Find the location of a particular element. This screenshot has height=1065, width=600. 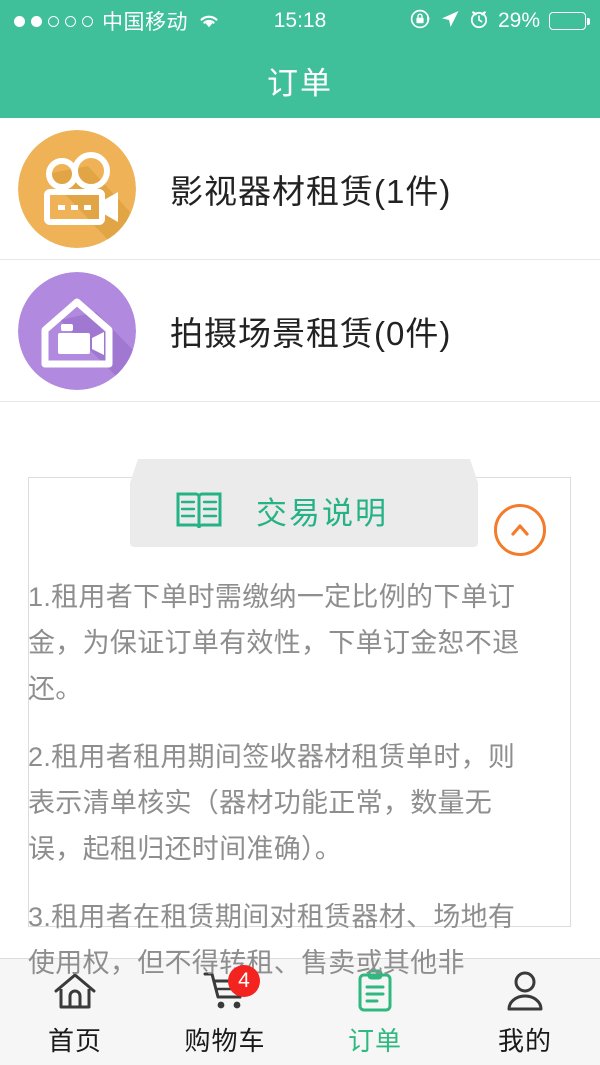

category-label: 拍摄场景租赁(0件) is located at coordinates (311, 333).